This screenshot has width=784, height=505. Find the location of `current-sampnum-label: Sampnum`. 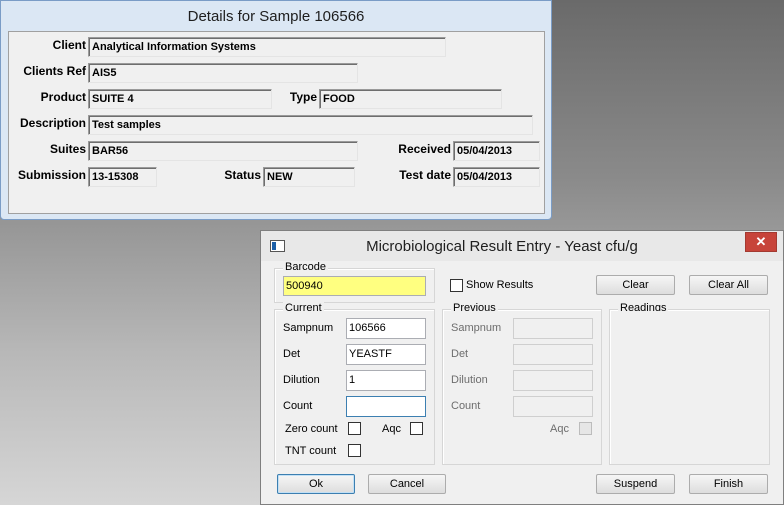

current-sampnum-label: Sampnum is located at coordinates (308, 328).